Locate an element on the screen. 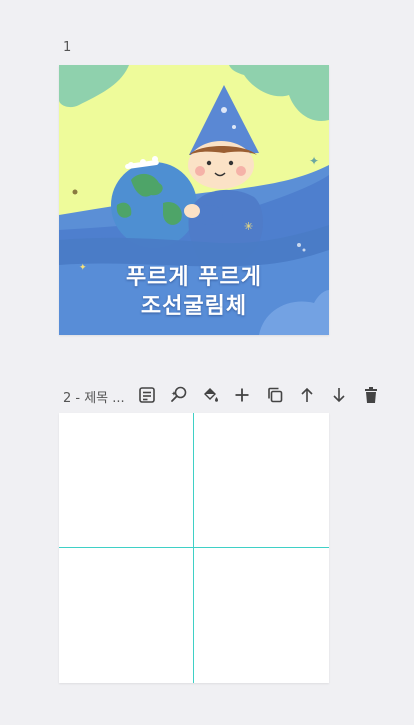 The image size is (414, 725). duplicate-icon is located at coordinates (275, 395).